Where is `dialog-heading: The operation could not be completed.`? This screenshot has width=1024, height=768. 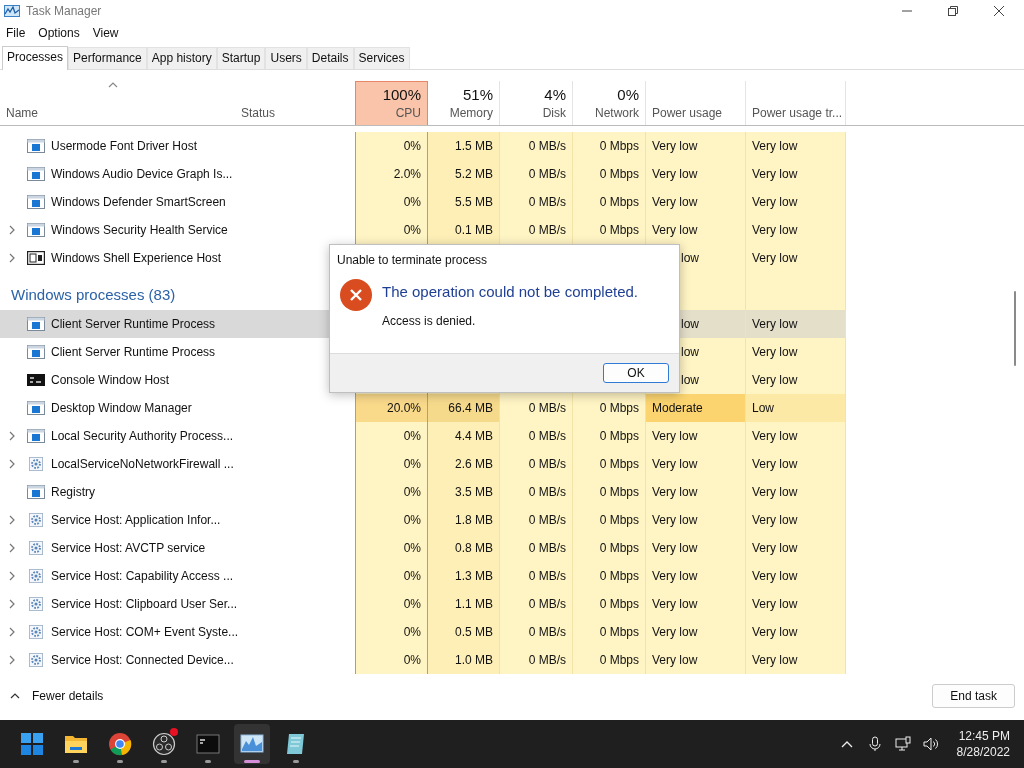
dialog-heading: The operation could not be completed. is located at coordinates (510, 291).